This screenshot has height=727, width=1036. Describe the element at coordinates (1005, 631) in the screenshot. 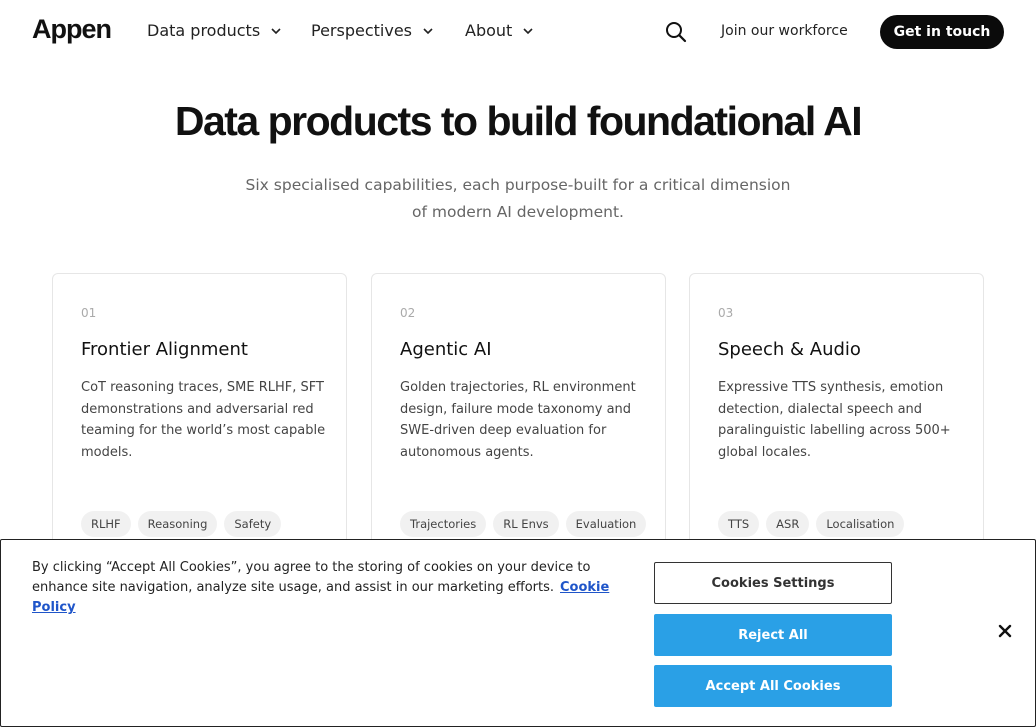

I see `close-icon` at that location.